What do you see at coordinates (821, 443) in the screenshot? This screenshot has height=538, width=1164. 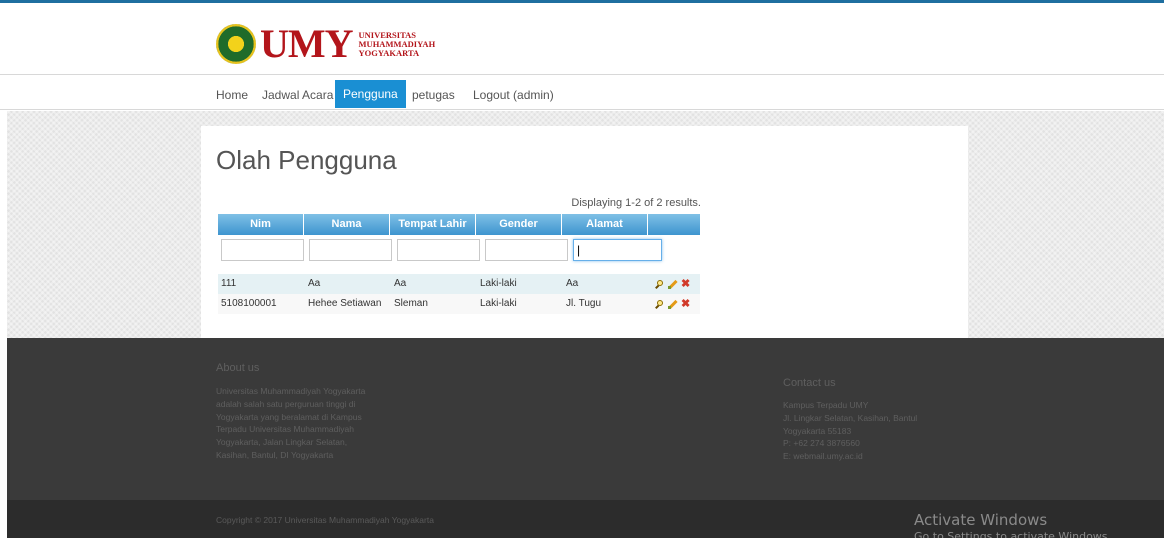 I see `footer-contact-line: P: +62 274 3876560` at bounding box center [821, 443].